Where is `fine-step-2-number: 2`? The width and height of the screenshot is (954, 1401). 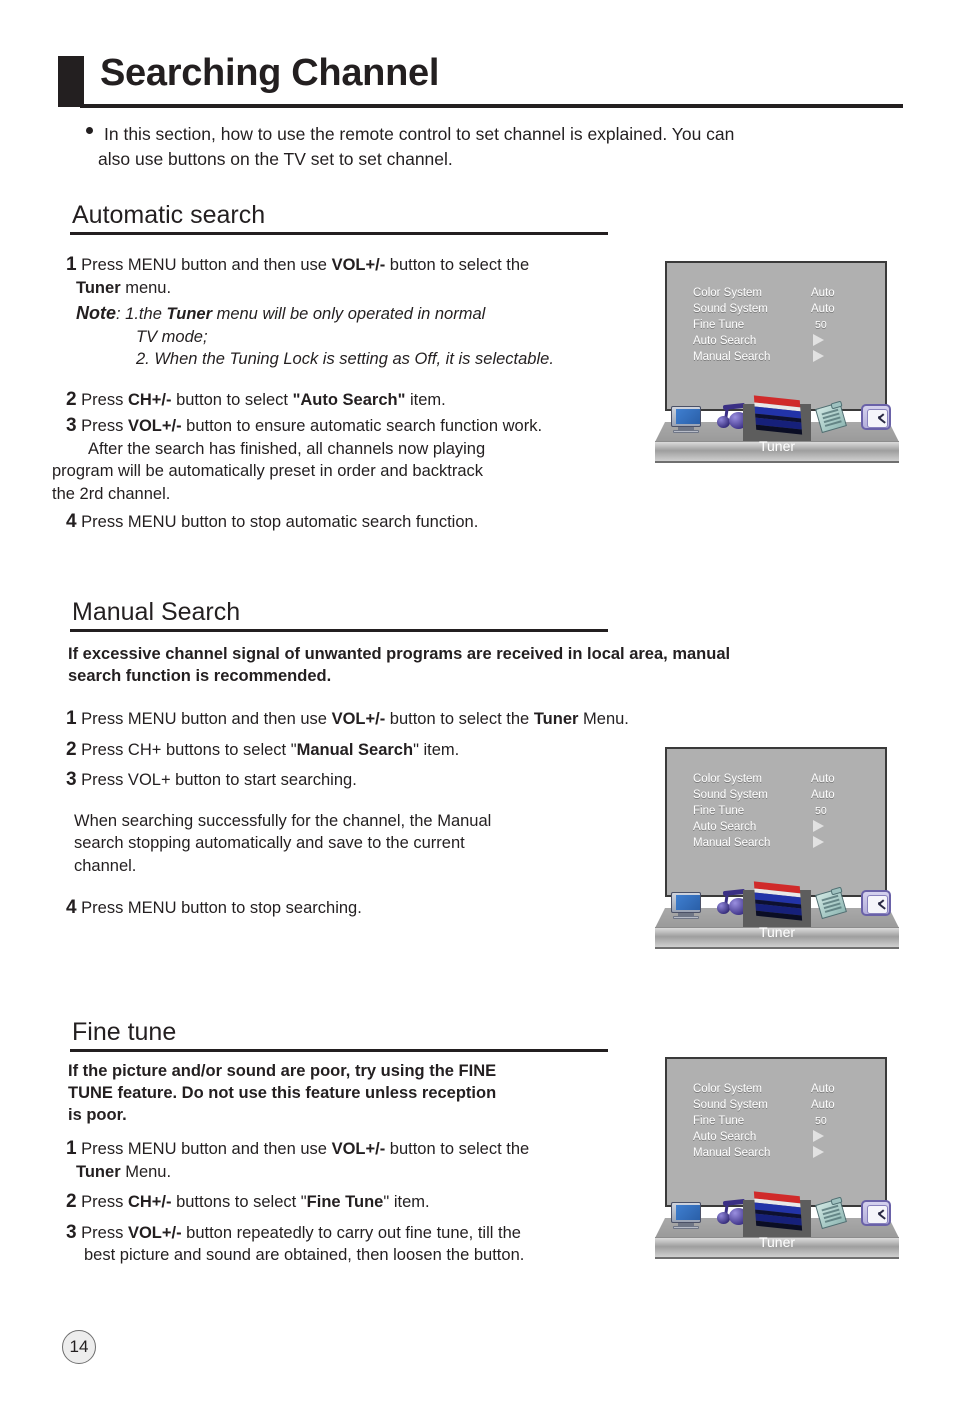 fine-step-2-number: 2 is located at coordinates (71, 1201).